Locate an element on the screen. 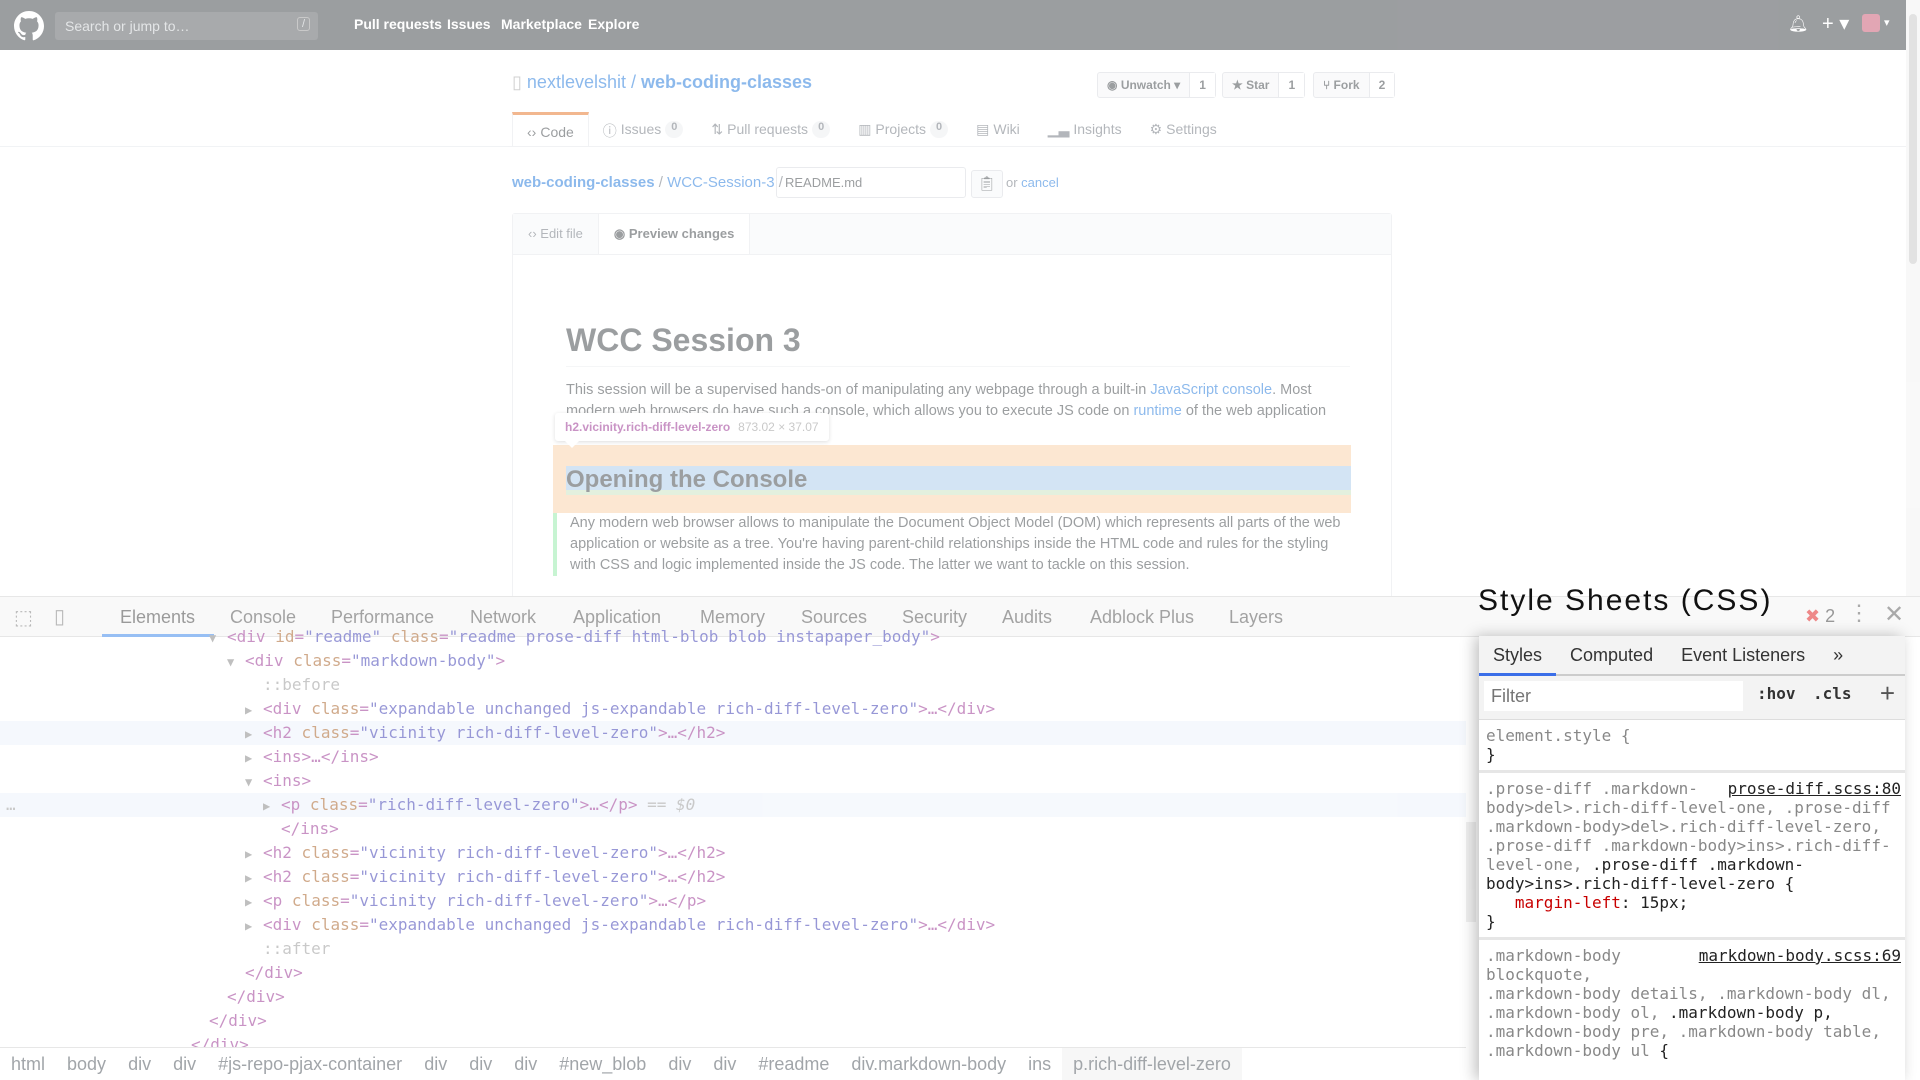 The height and width of the screenshot is (1080, 1920). error-count: ✖ 2 is located at coordinates (1820, 616).